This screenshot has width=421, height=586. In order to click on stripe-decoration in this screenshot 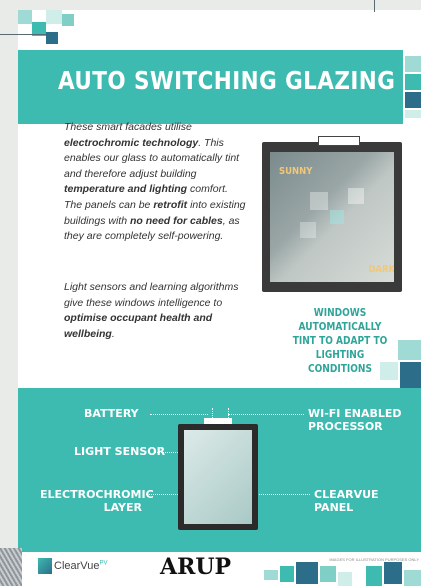, I will do `click(11, 567)`.